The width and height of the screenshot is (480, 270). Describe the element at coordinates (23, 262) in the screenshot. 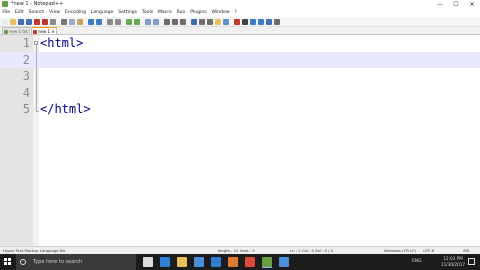

I see `search-icon` at that location.